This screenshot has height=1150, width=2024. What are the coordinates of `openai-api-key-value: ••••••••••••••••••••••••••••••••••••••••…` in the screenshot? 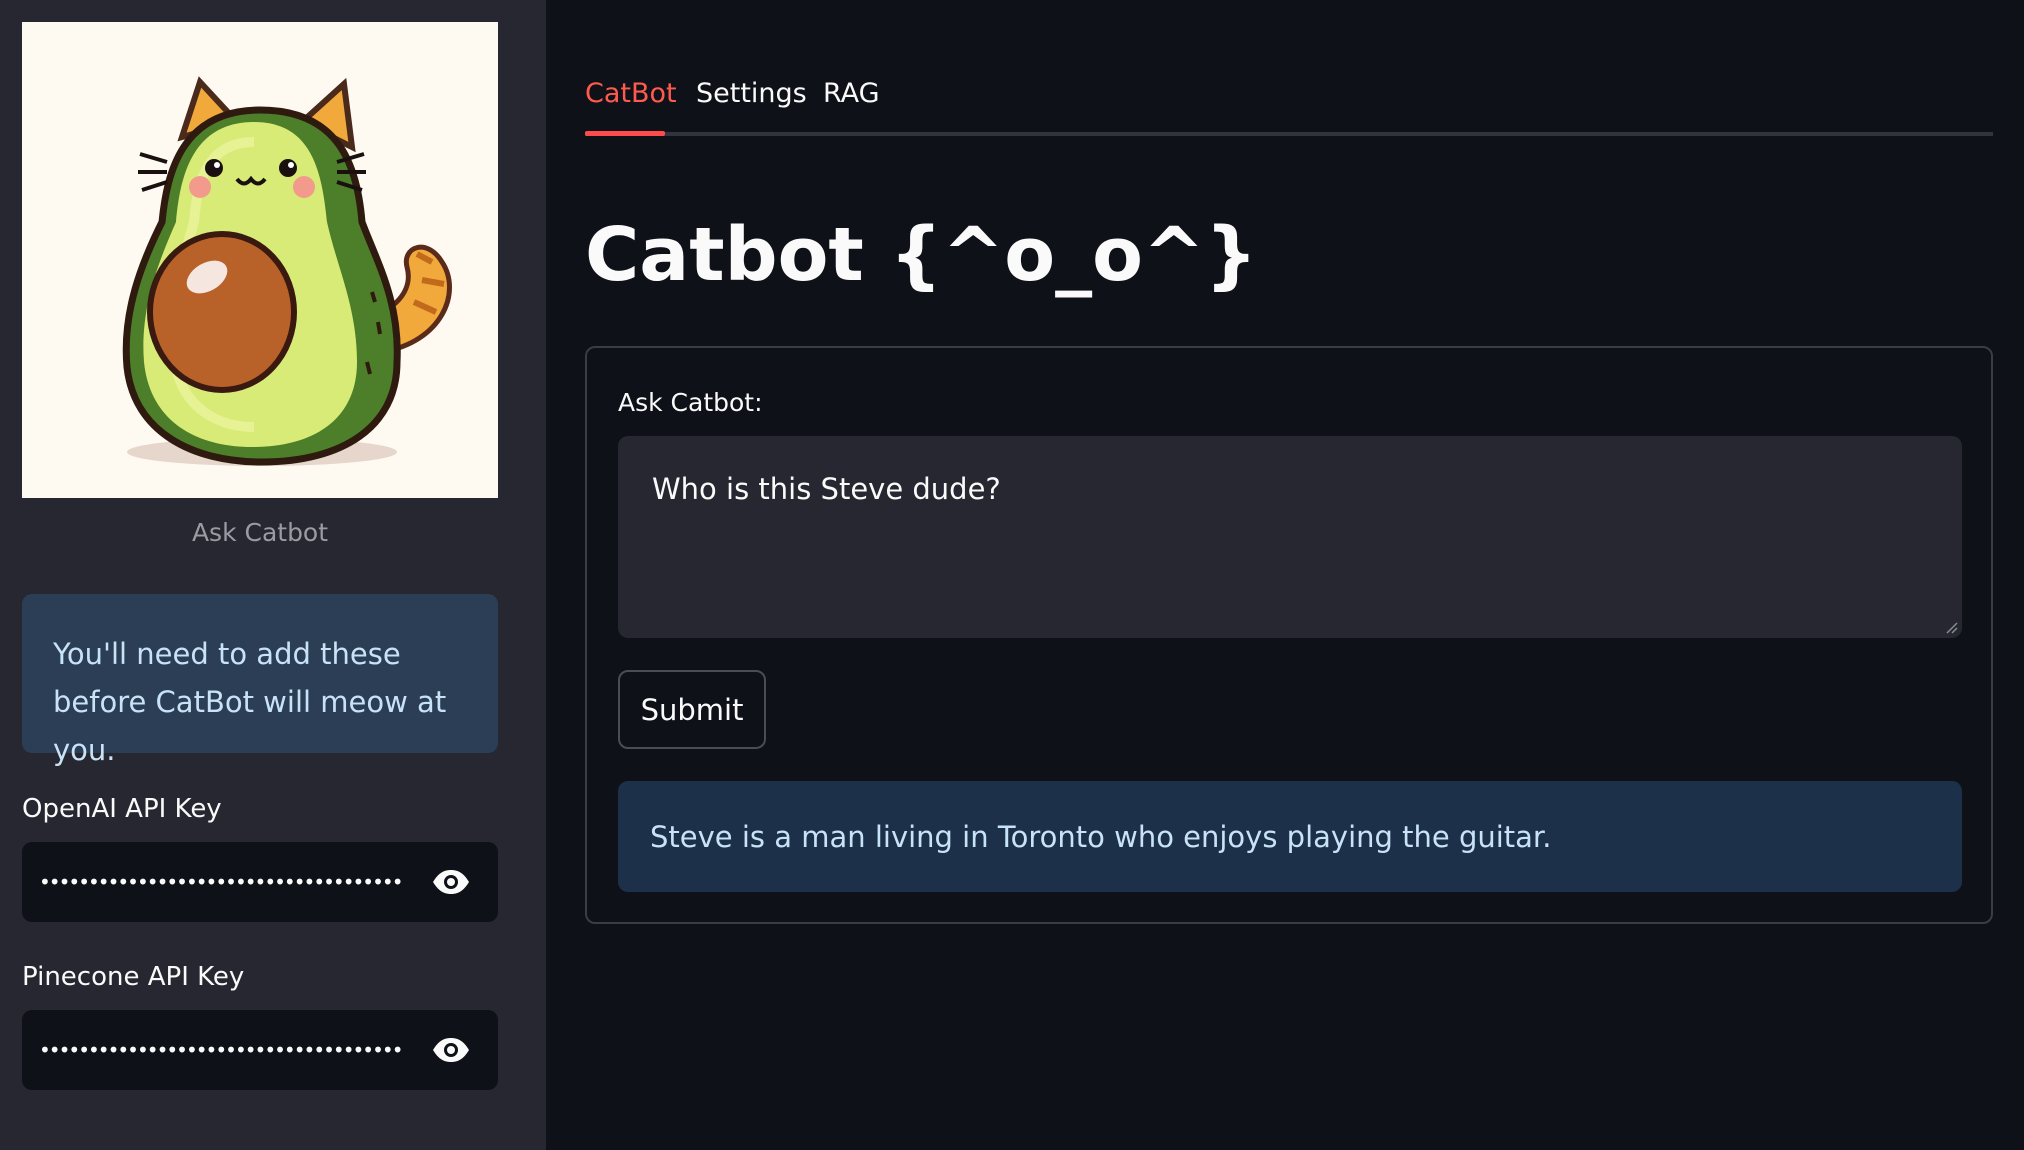 It's located at (221, 882).